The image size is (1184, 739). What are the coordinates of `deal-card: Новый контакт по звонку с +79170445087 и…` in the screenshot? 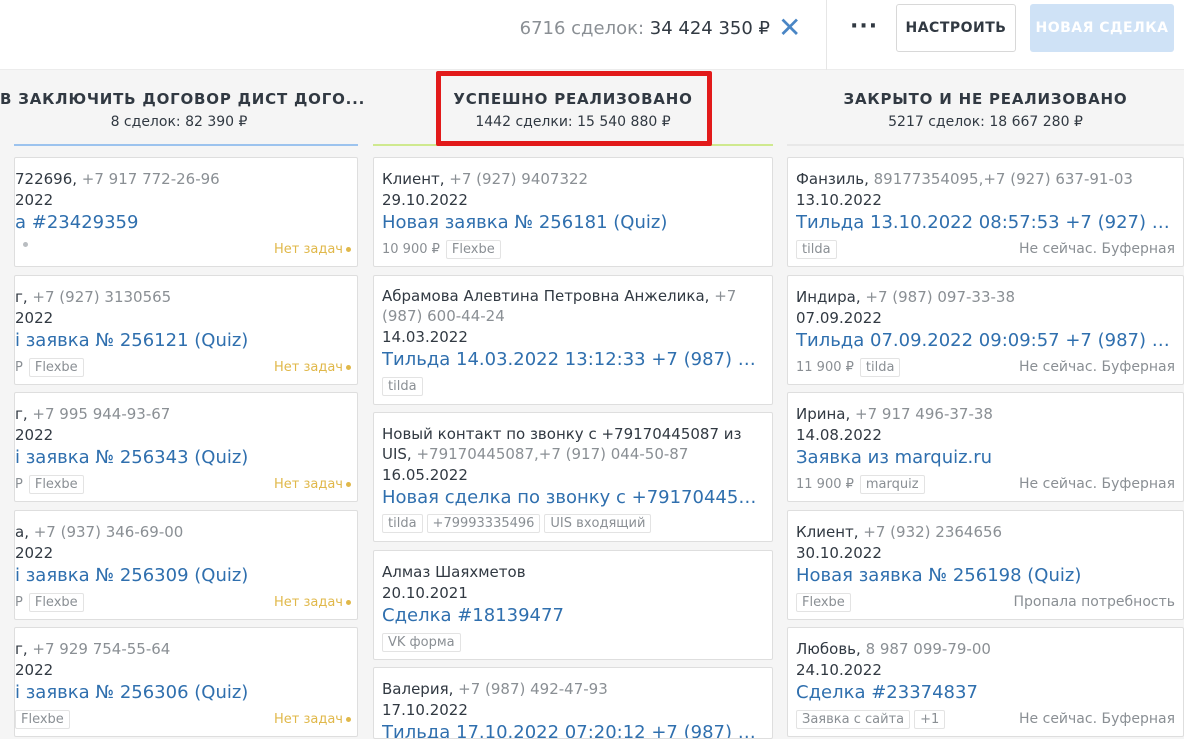 It's located at (573, 477).